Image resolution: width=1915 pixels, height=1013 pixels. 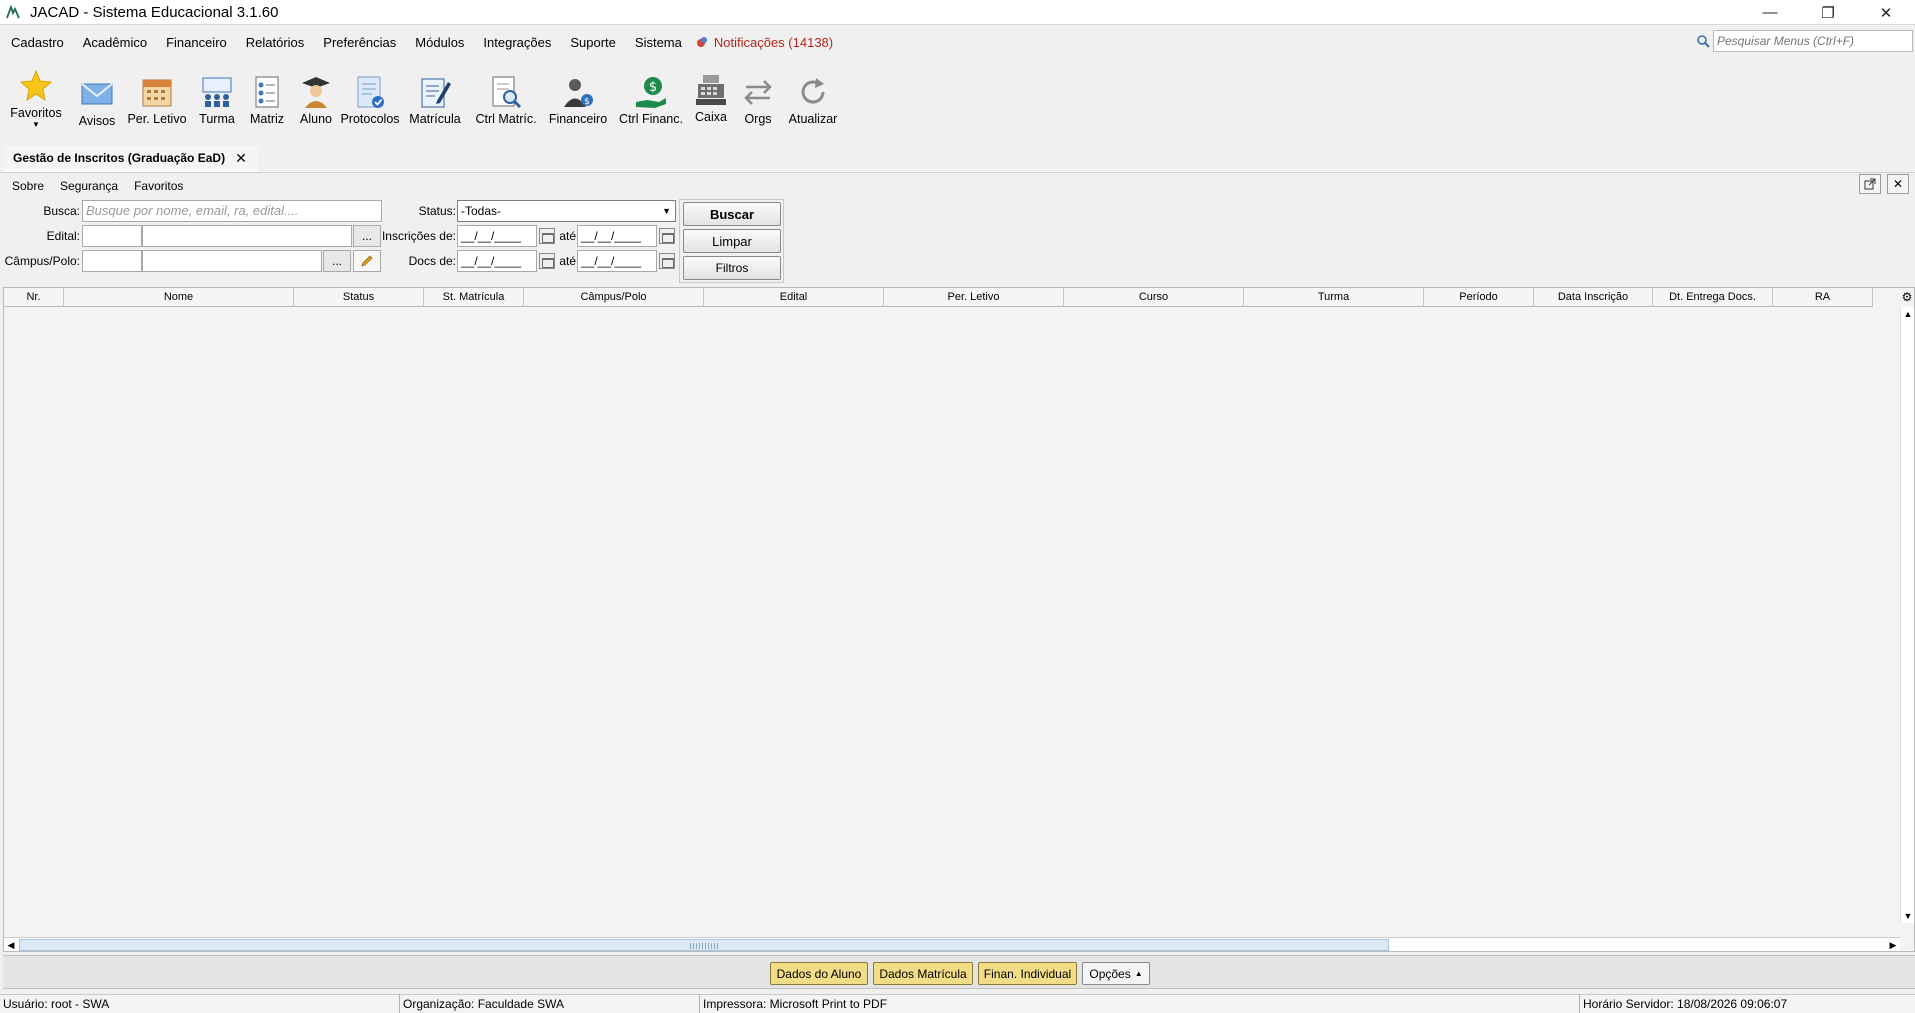 I want to click on horizontal-scroll-thumb, so click(x=704, y=945).